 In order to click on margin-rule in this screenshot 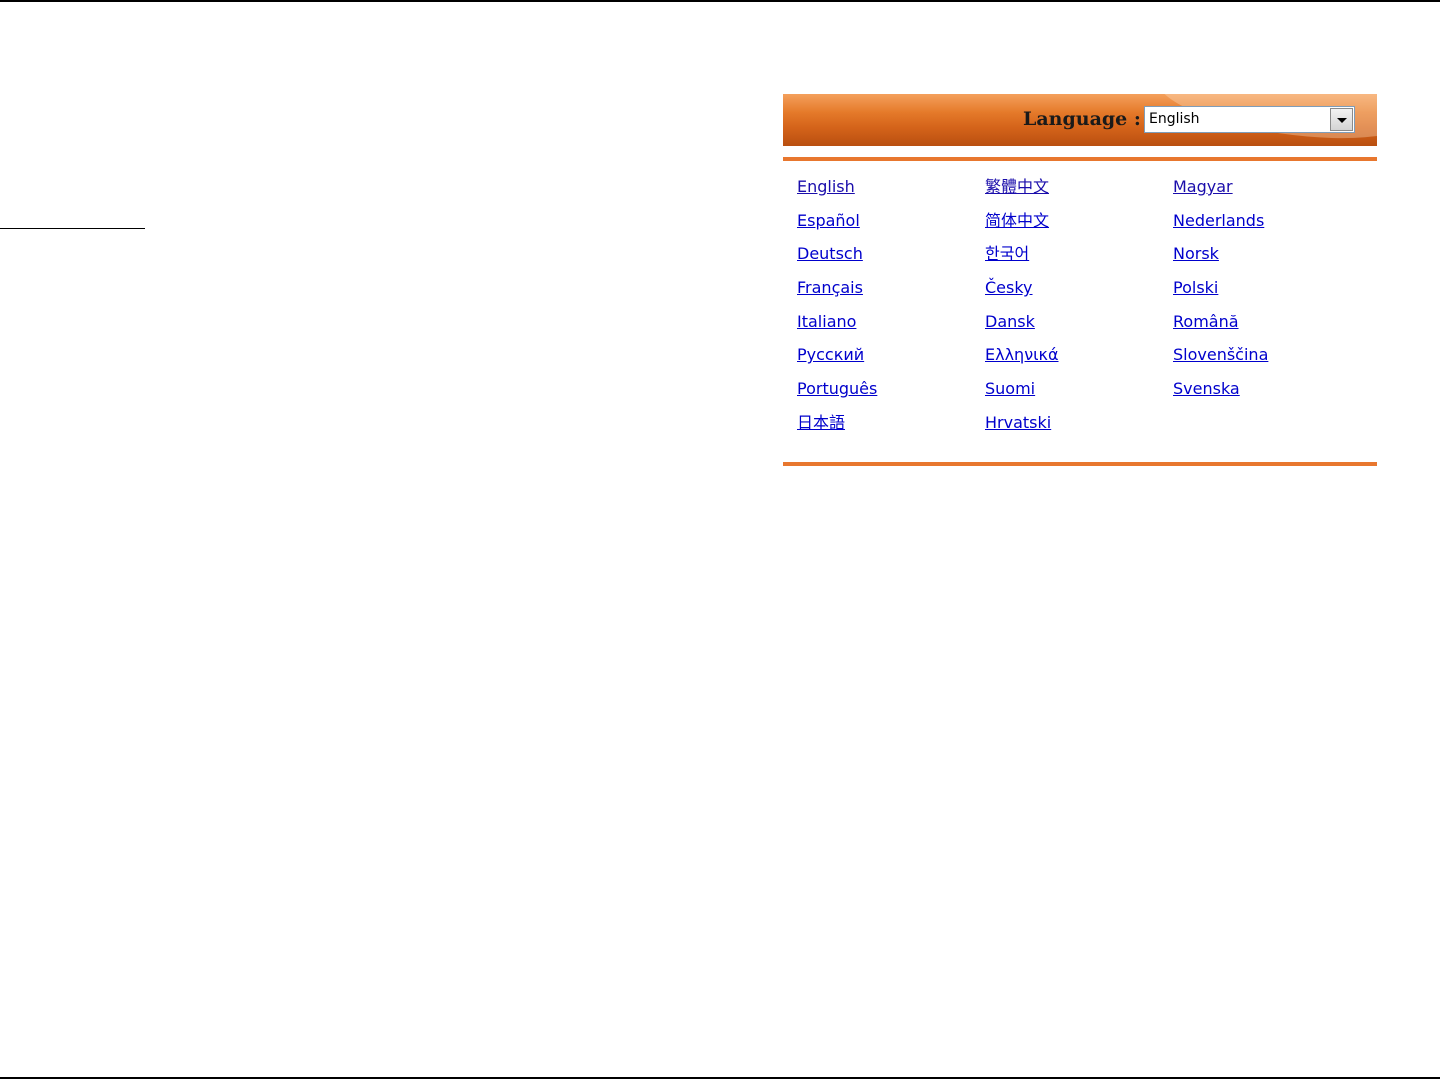, I will do `click(72, 228)`.